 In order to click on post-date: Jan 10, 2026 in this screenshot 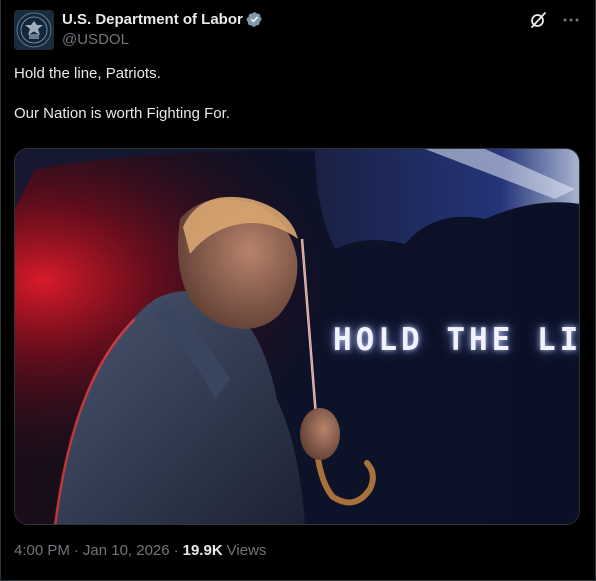, I will do `click(126, 550)`.